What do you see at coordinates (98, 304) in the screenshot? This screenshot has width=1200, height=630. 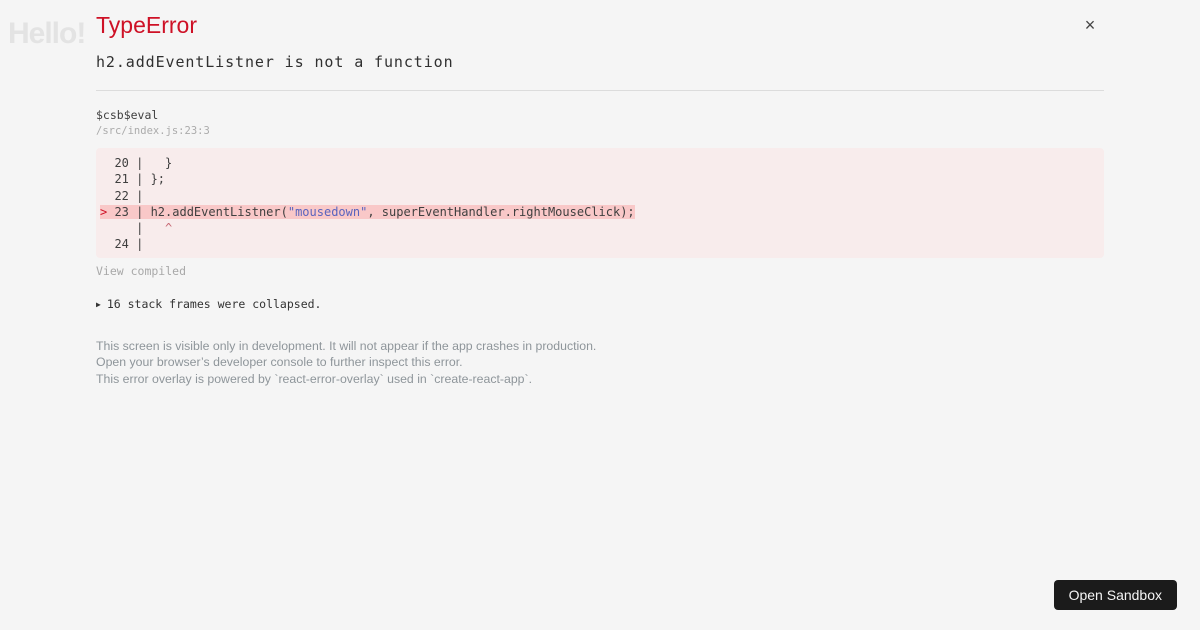 I see `expand-triangle-icon: ▶` at bounding box center [98, 304].